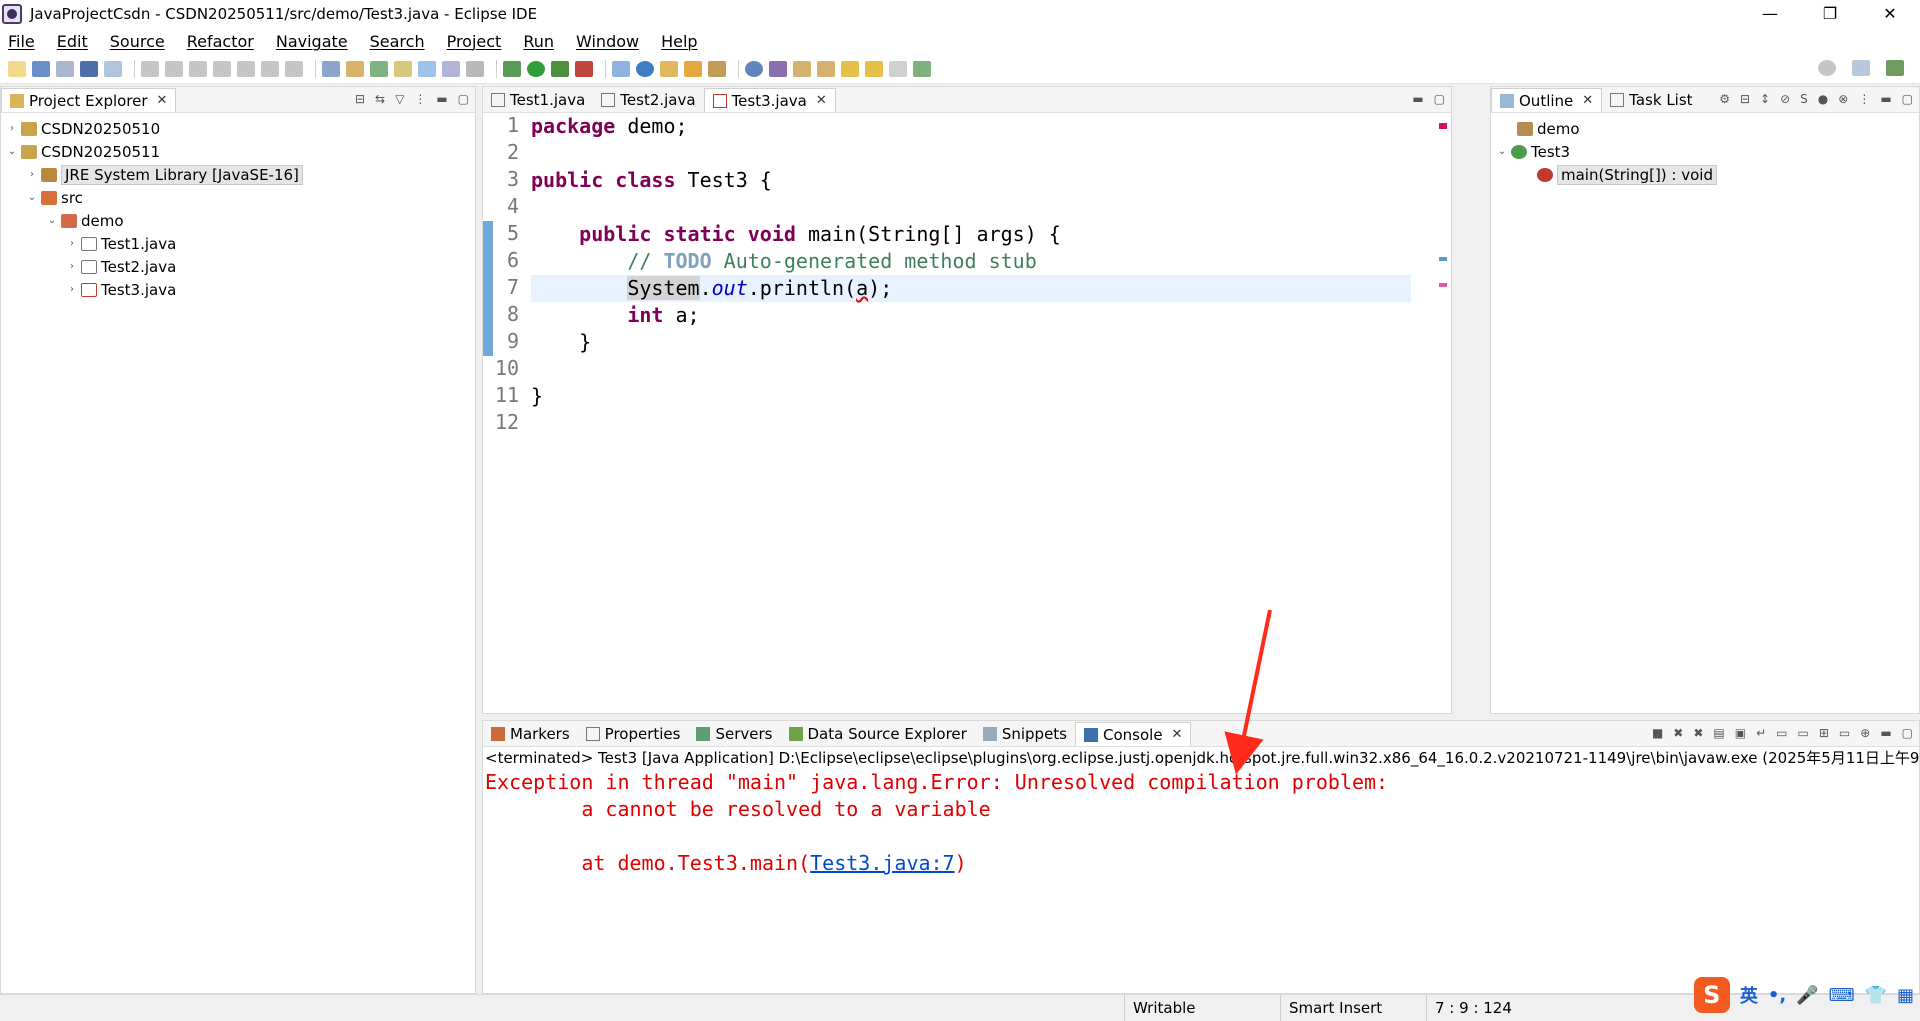 The width and height of the screenshot is (1920, 1021). I want to click on menu-run: Run, so click(538, 41).